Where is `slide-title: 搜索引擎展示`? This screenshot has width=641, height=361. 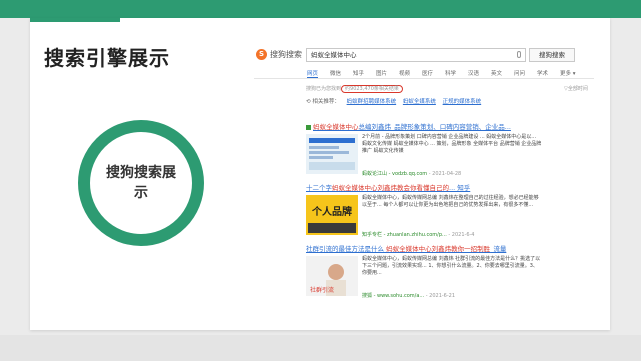 slide-title: 搜索引擎展示 is located at coordinates (107, 58).